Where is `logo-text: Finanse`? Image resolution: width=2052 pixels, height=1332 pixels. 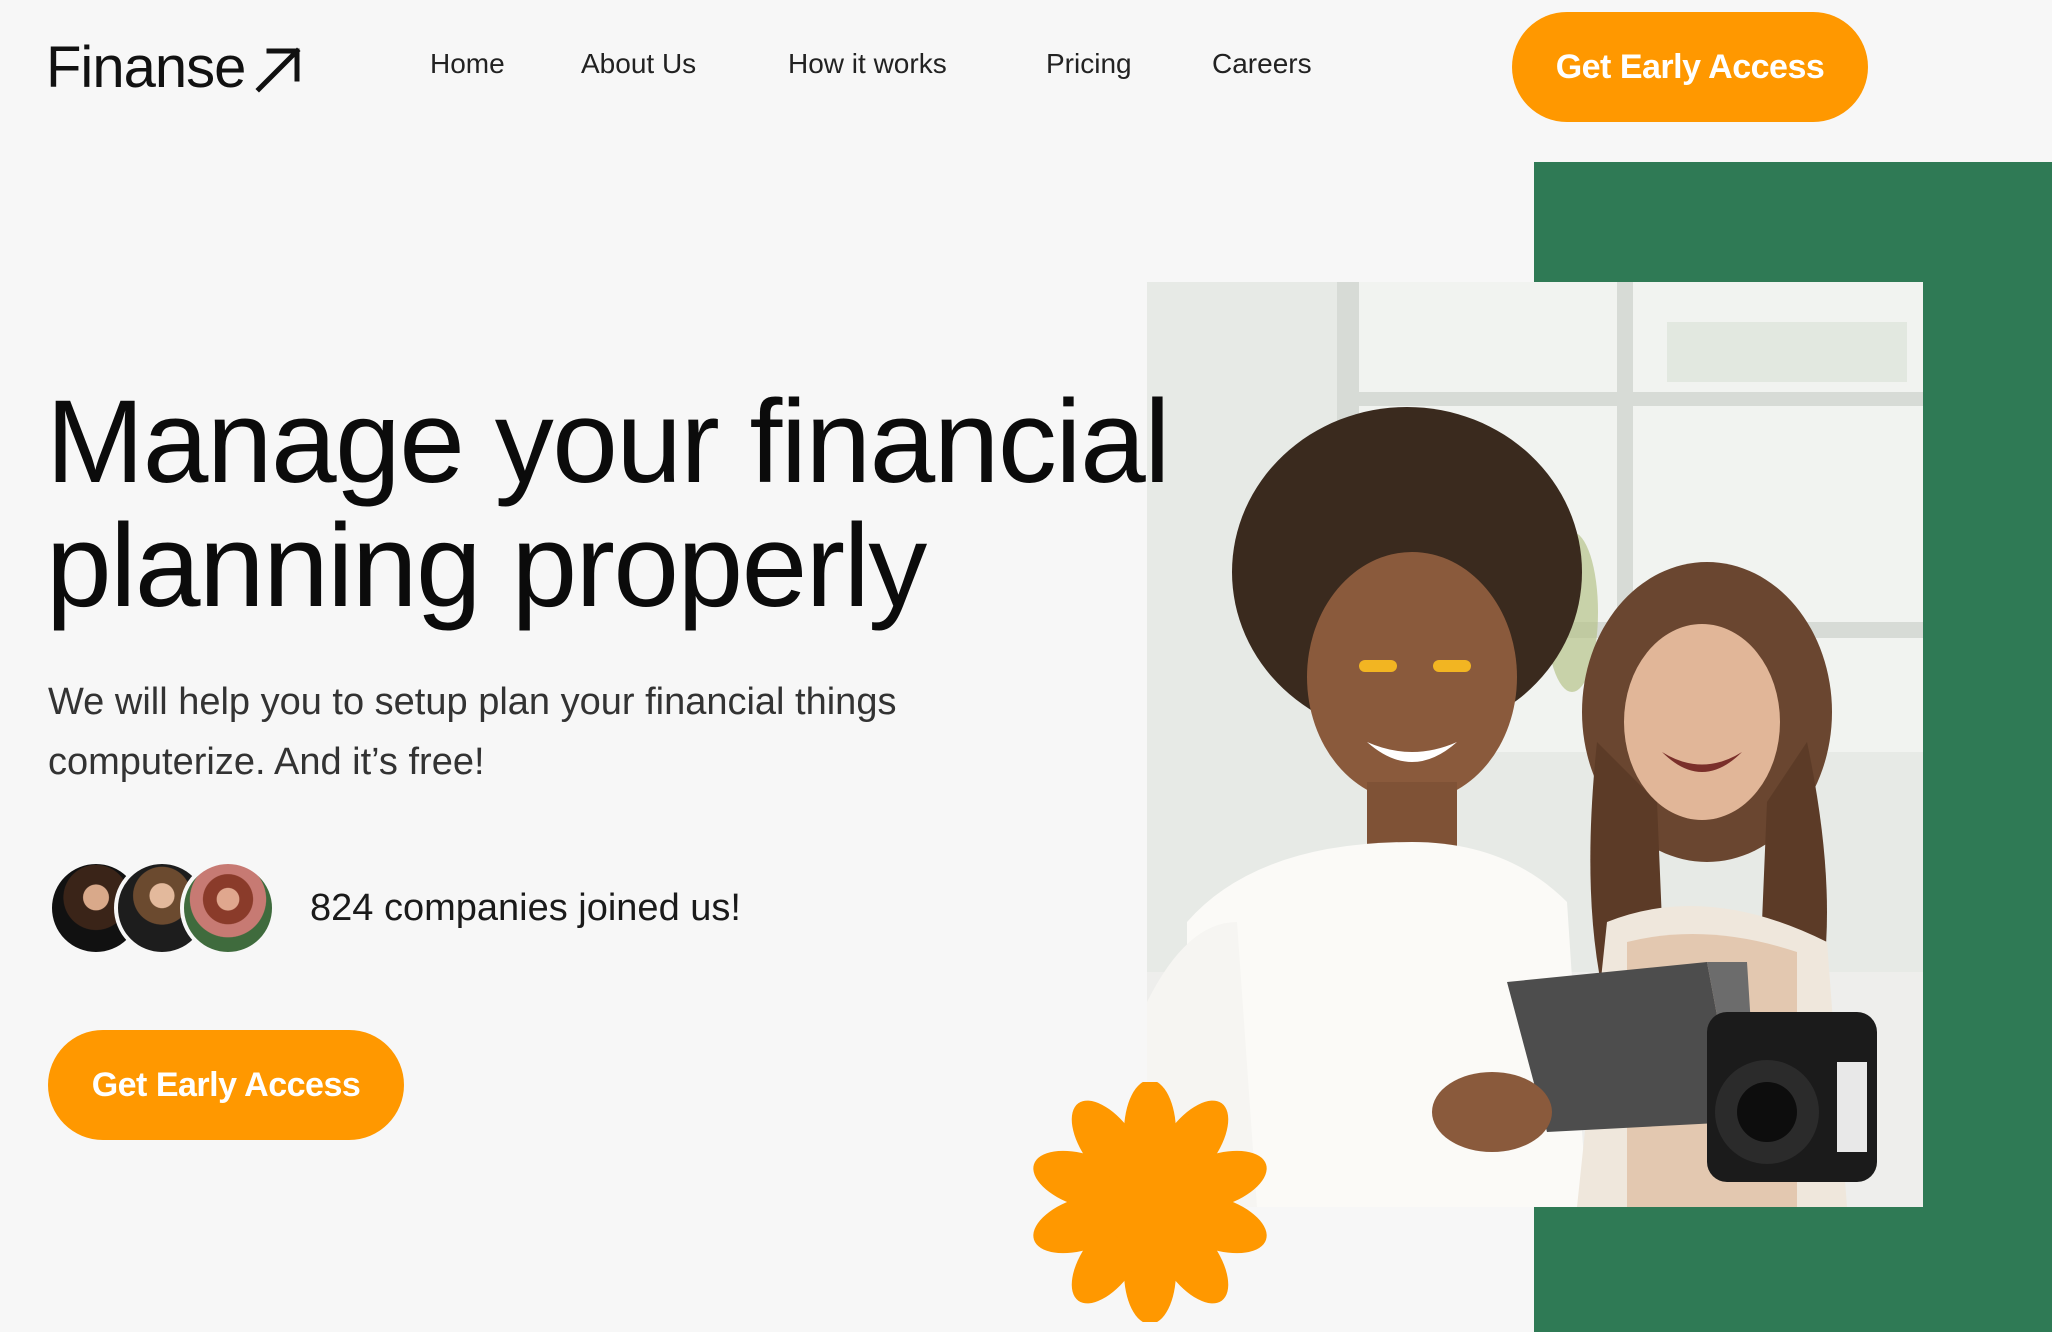 logo-text: Finanse is located at coordinates (146, 67).